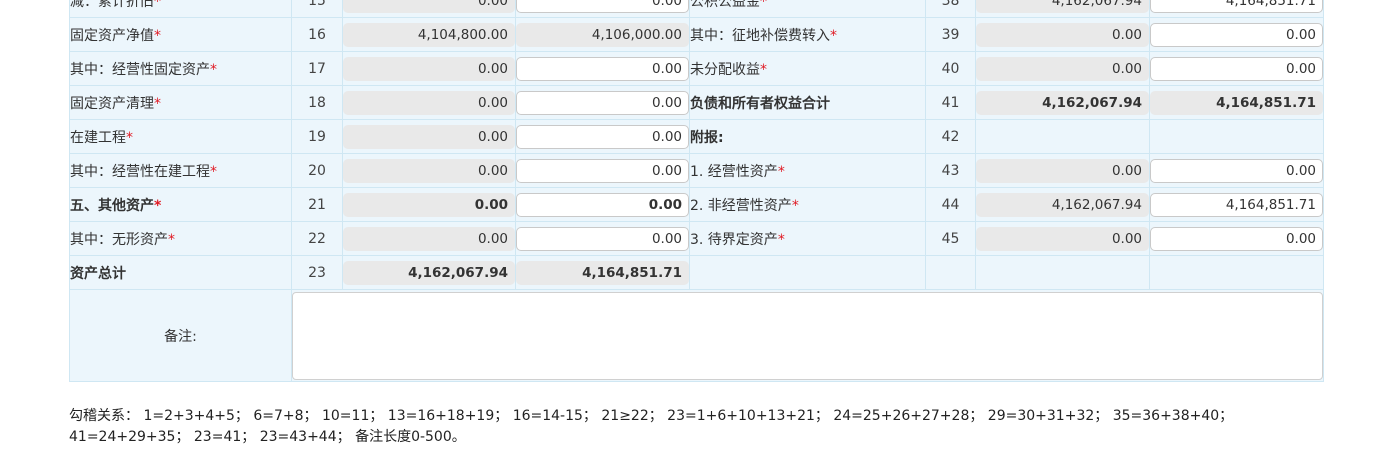 The width and height of the screenshot is (1398, 454). What do you see at coordinates (950, 170) in the screenshot?
I see `row-number: 43` at bounding box center [950, 170].